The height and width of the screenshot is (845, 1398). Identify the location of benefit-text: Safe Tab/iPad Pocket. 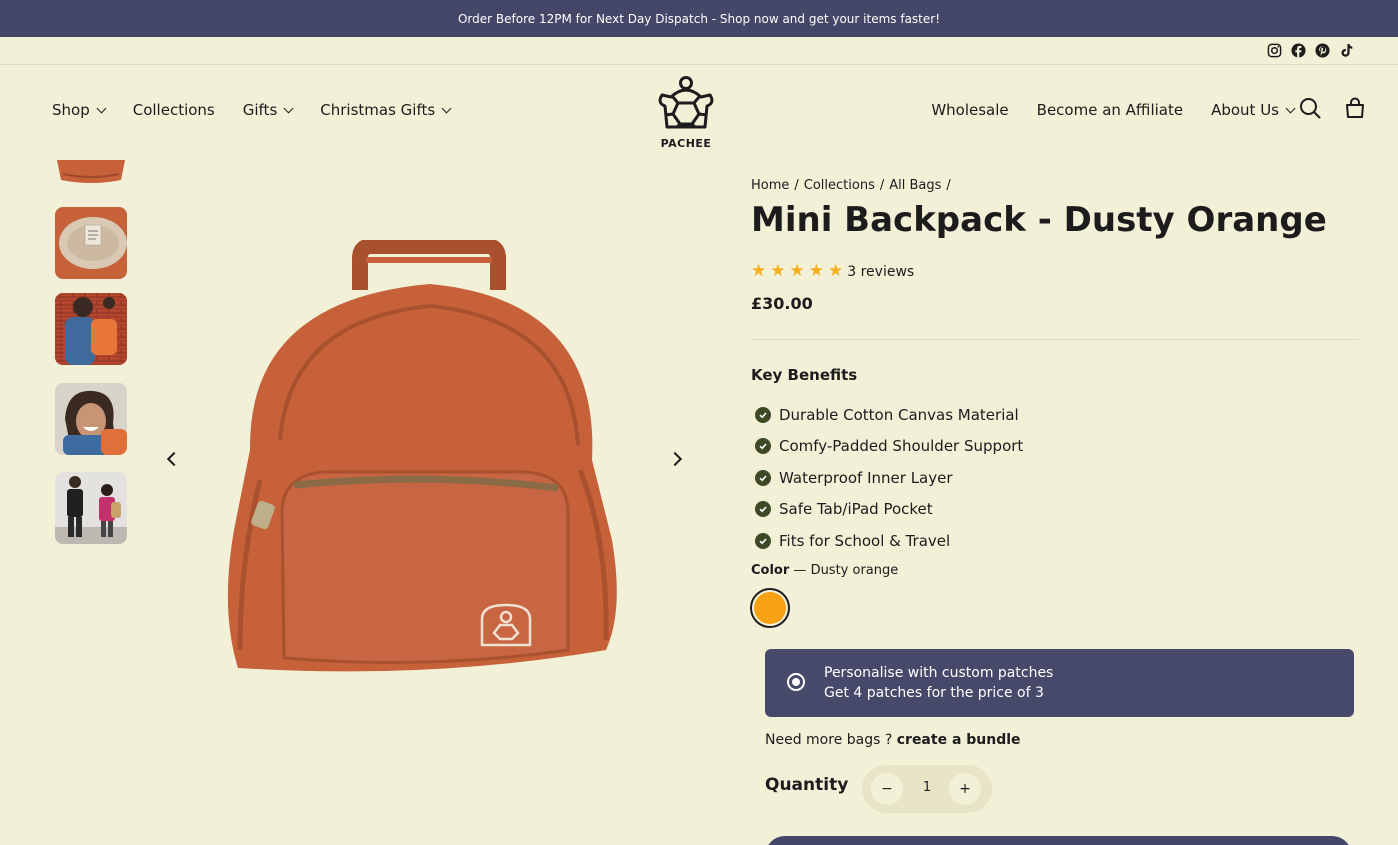
(856, 509).